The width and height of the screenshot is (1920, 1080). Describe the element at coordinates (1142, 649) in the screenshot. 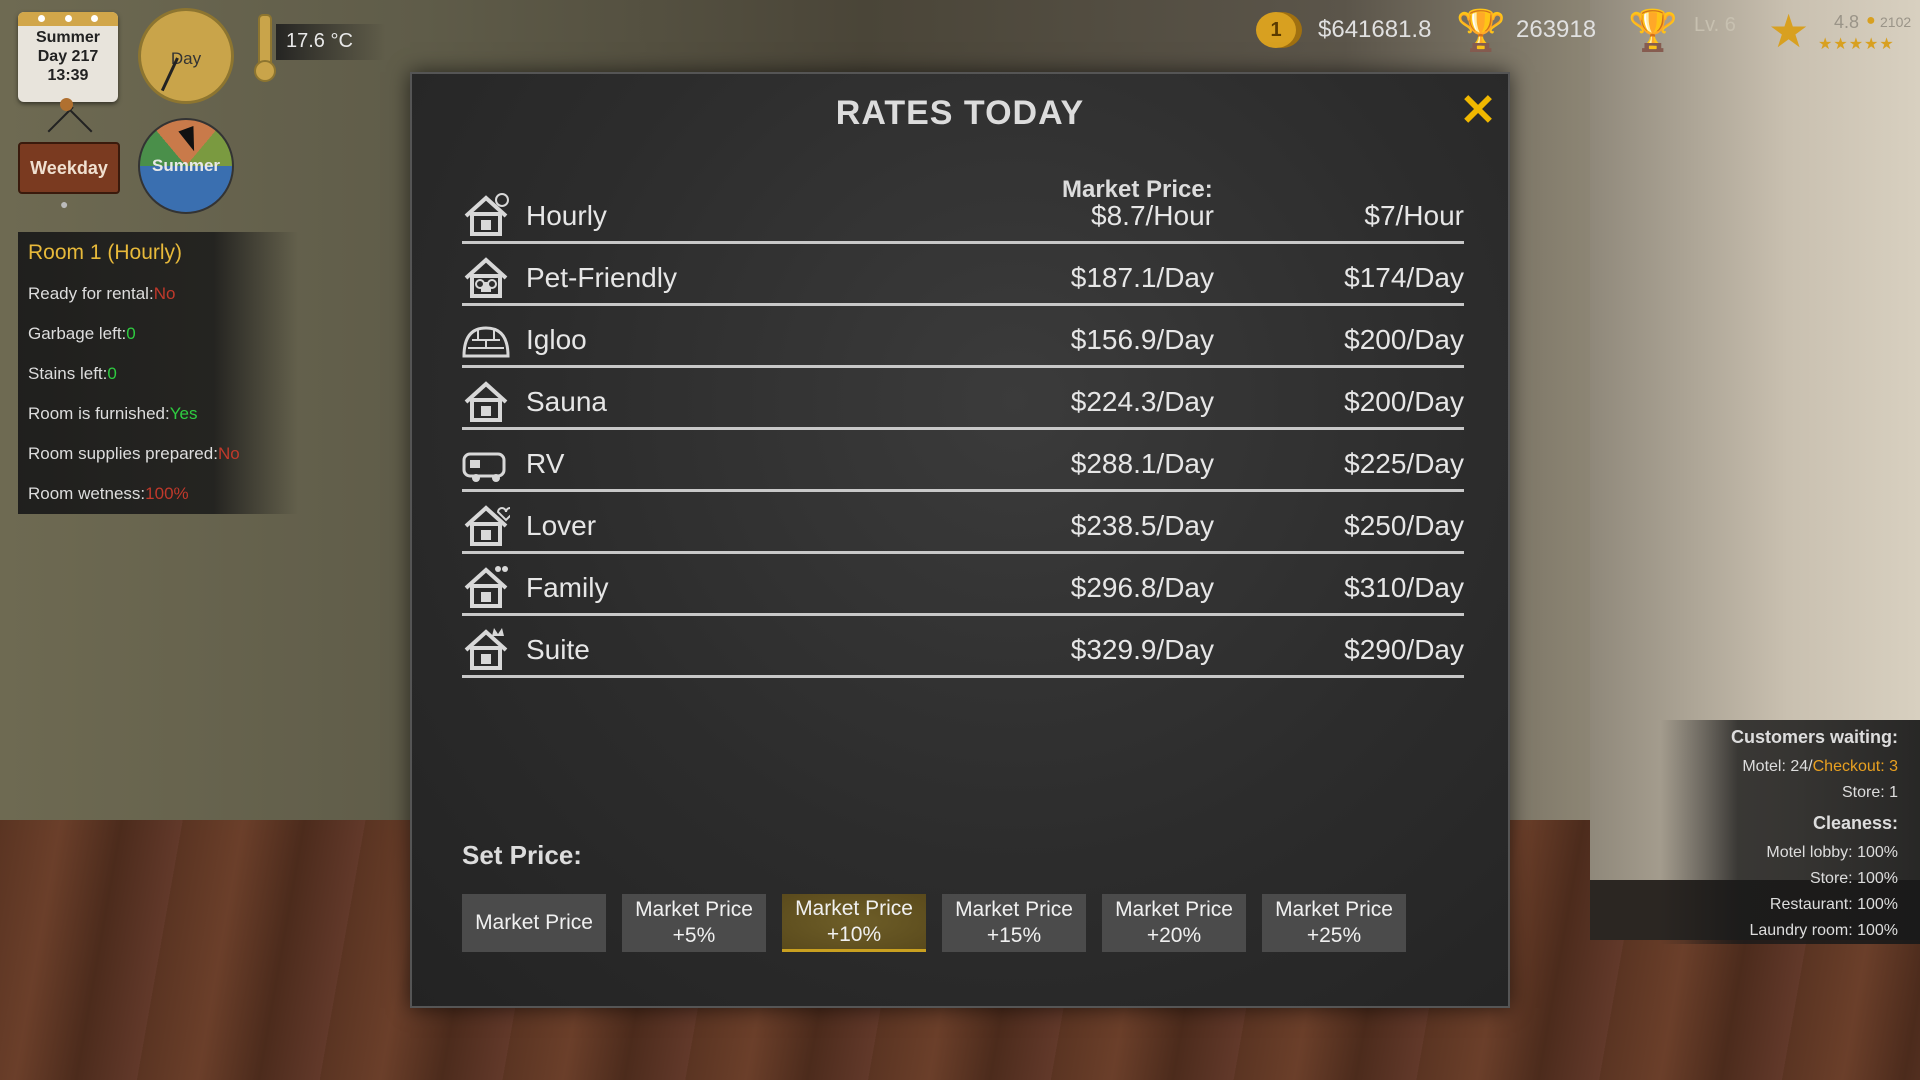

I see `market-price: $329.9/Day` at that location.